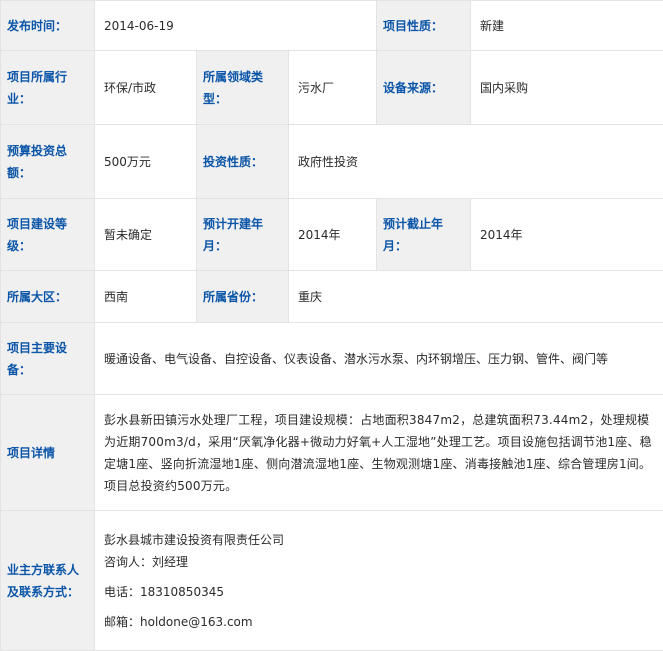  What do you see at coordinates (424, 88) in the screenshot?
I see `equipment-source-label: 设备来源：` at bounding box center [424, 88].